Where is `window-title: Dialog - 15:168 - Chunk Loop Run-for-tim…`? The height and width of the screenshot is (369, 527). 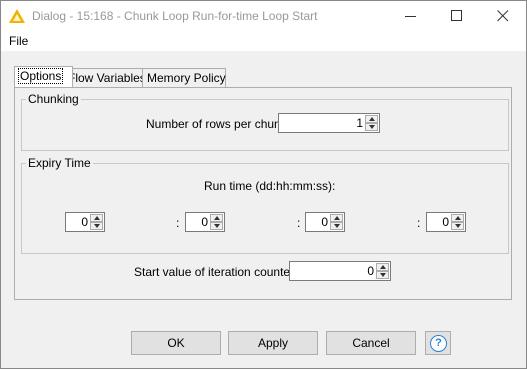 window-title: Dialog - 15:168 - Chunk Loop Run-for-tim… is located at coordinates (175, 16).